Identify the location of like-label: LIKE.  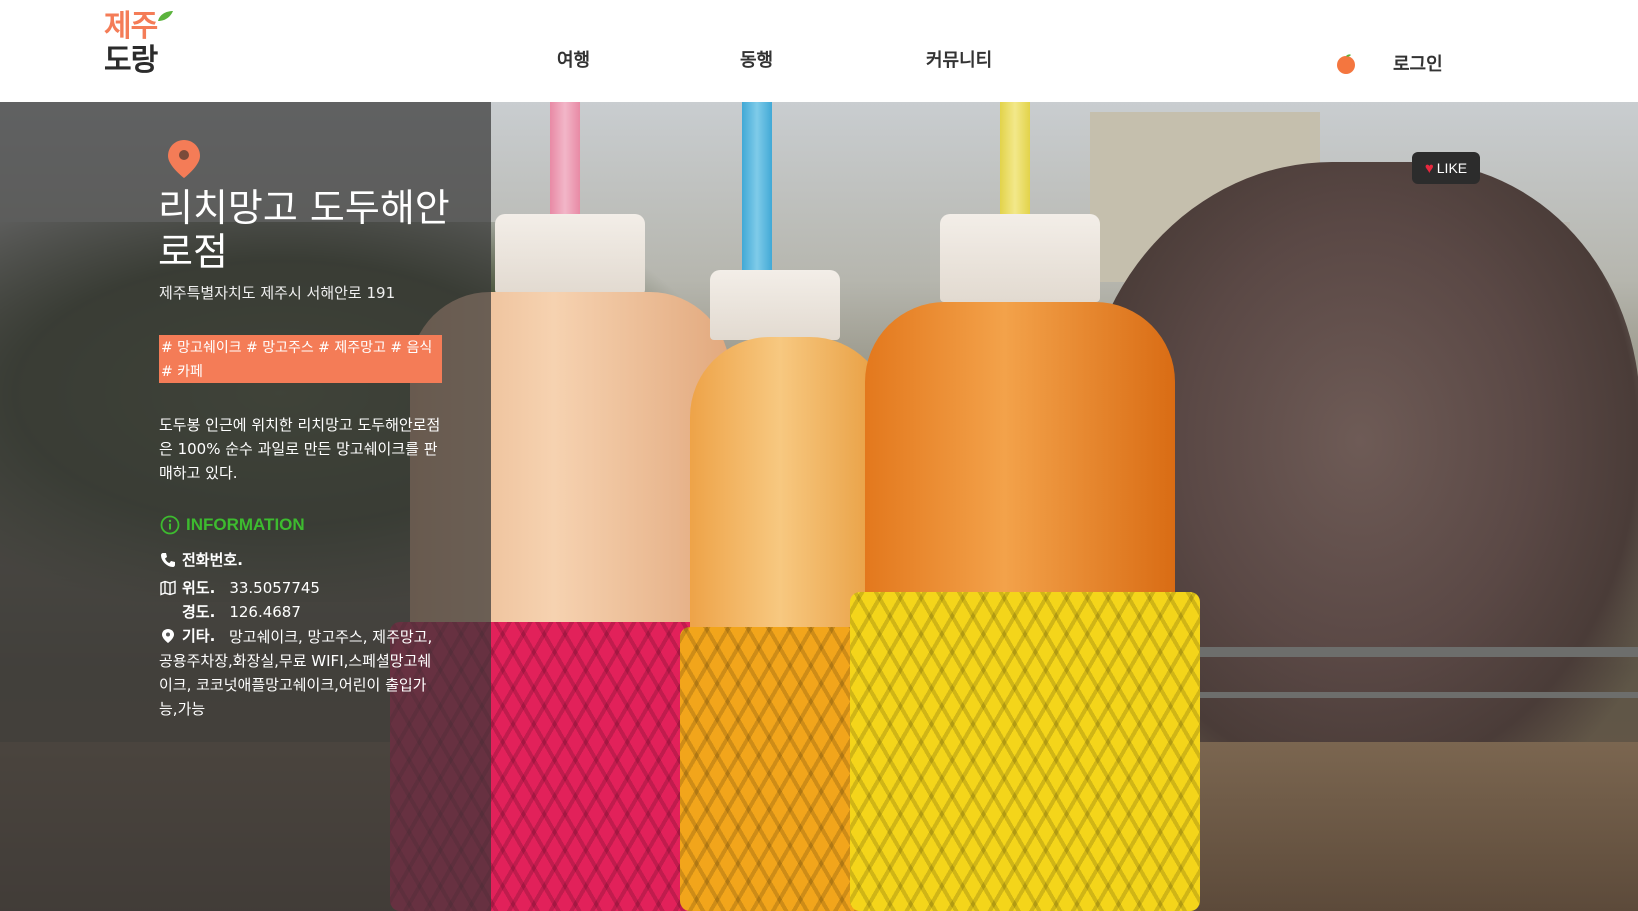
(1452, 168).